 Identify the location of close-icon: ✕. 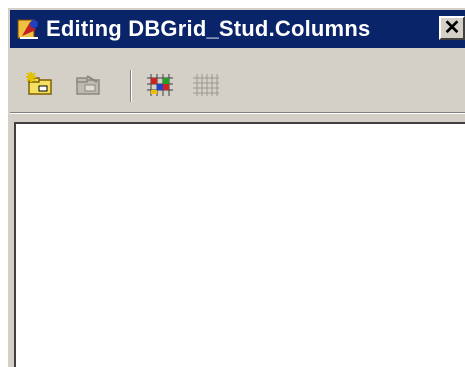
(452, 28).